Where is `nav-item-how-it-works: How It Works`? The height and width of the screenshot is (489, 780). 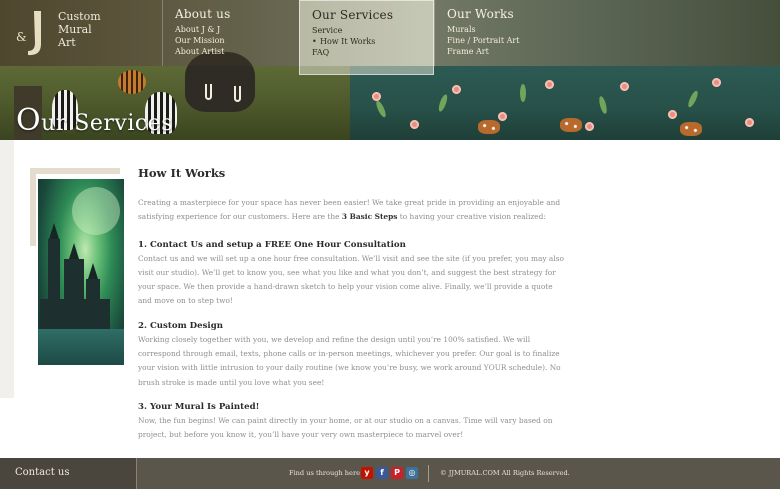 nav-item-how-it-works: How It Works is located at coordinates (343, 41).